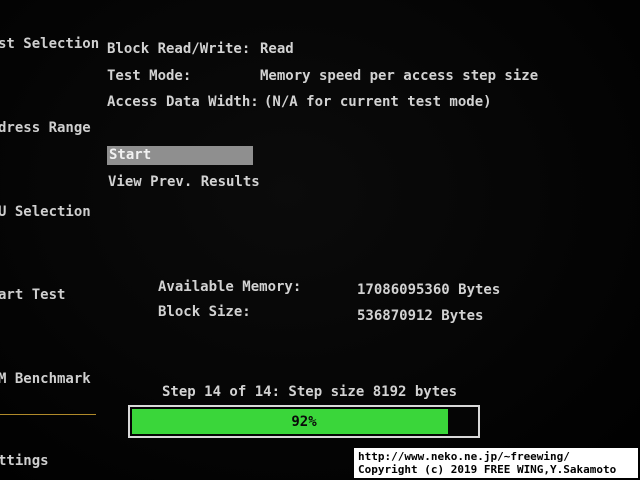  What do you see at coordinates (179, 49) in the screenshot?
I see `block-rw-label: Block Read/Write:` at bounding box center [179, 49].